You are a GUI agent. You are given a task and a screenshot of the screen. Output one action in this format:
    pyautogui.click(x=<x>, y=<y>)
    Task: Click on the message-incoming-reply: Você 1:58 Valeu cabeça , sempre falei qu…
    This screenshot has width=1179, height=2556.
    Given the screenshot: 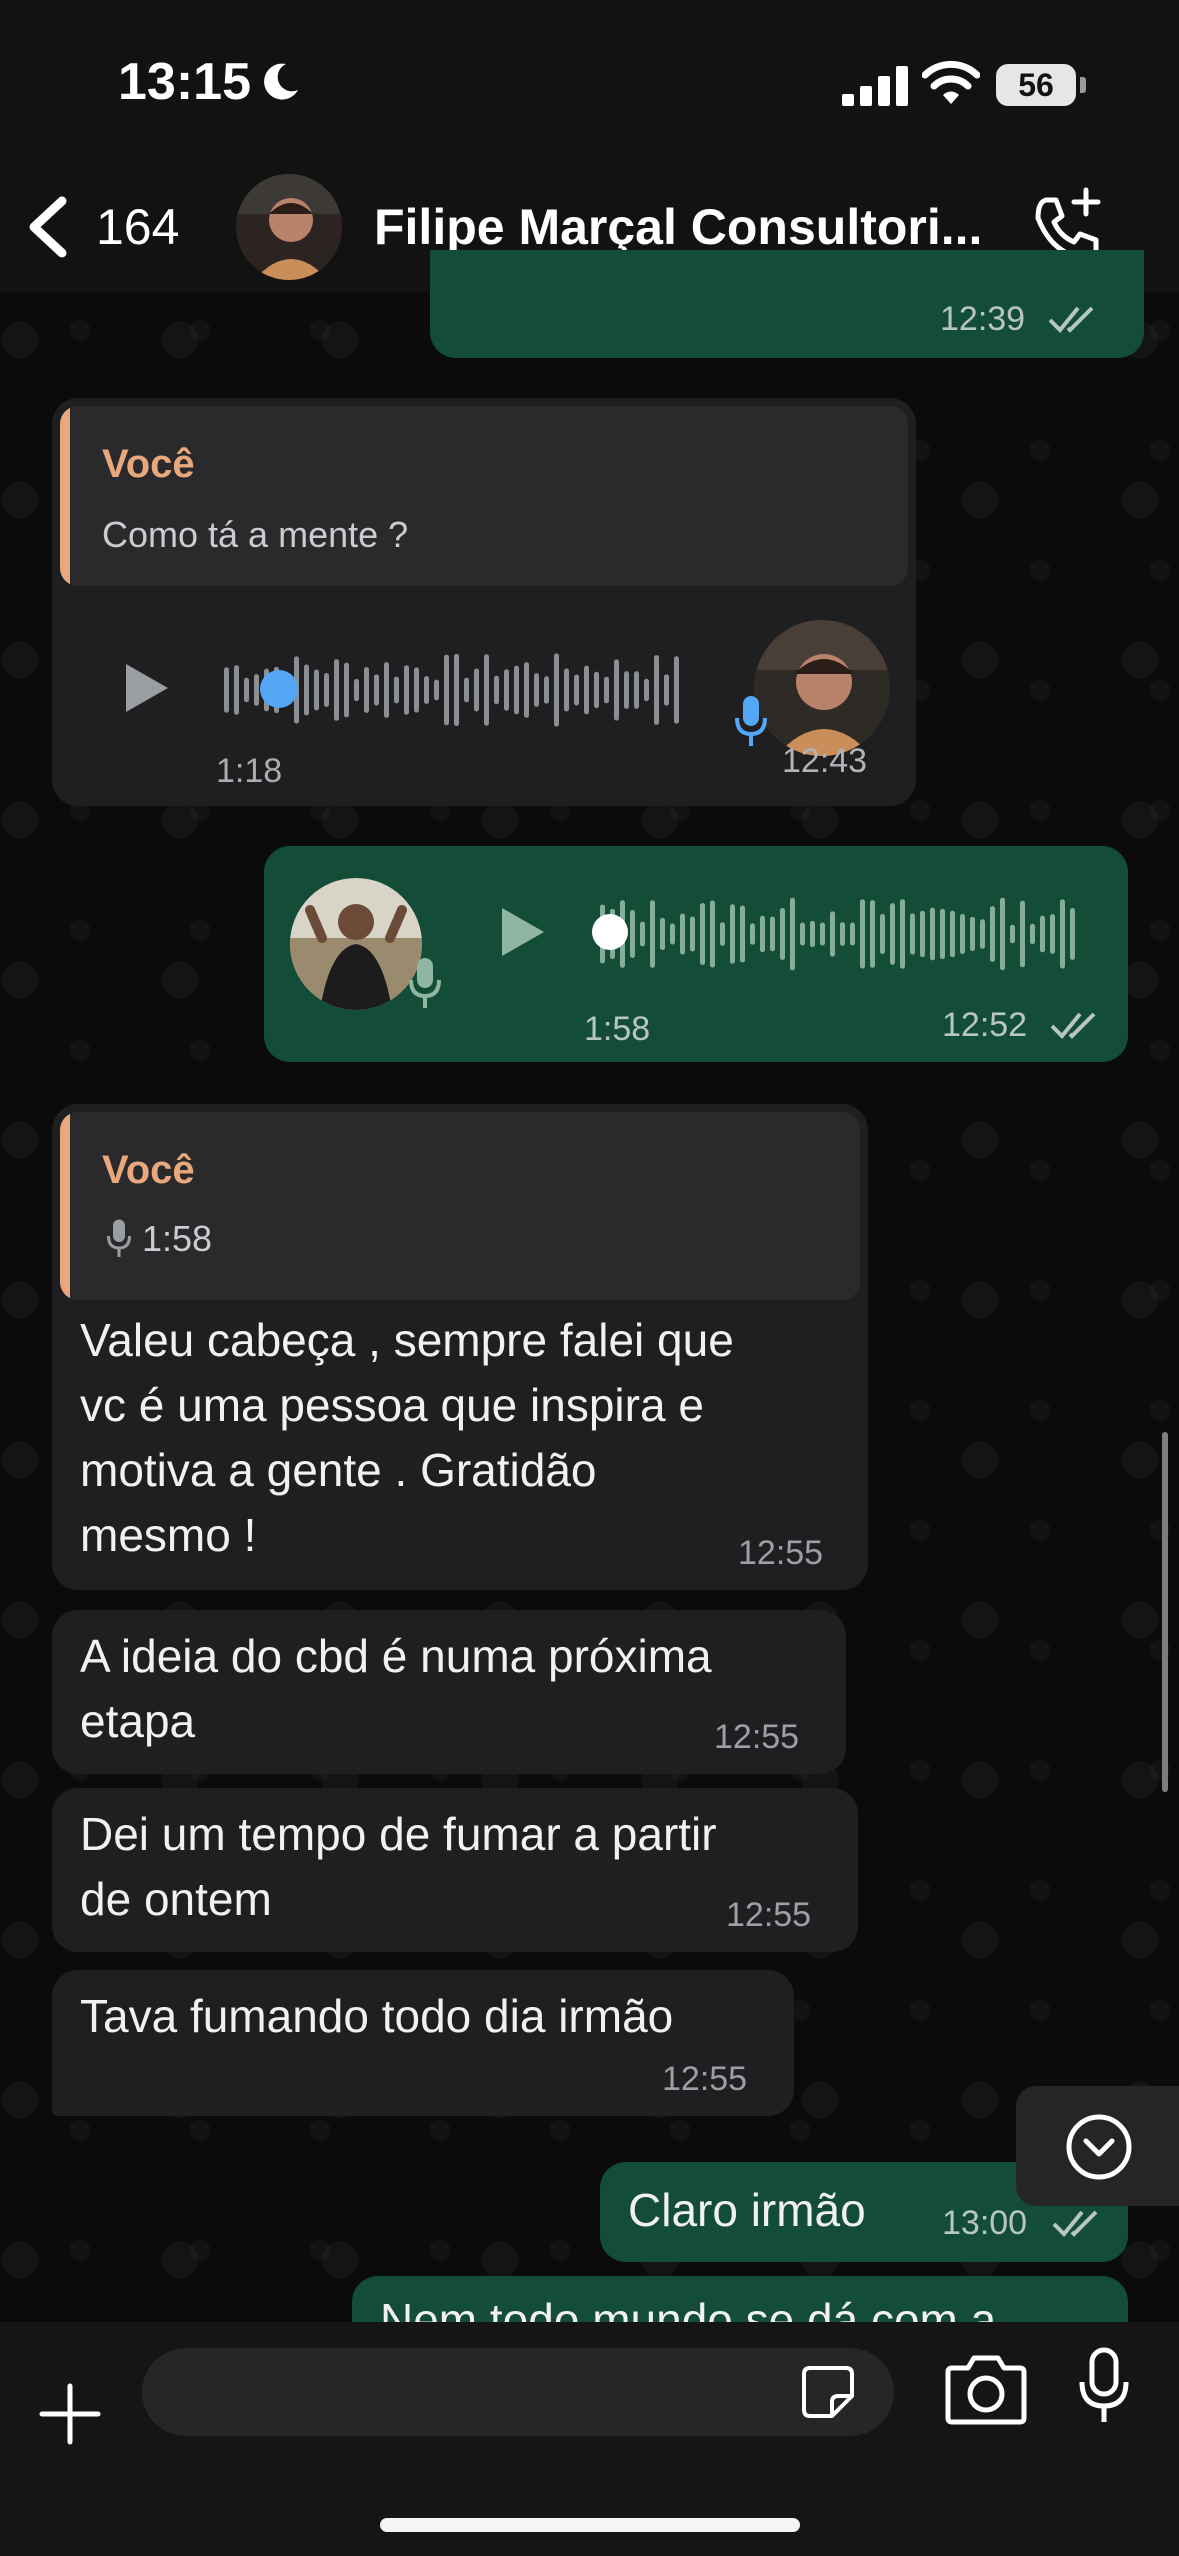 What is the action you would take?
    pyautogui.click(x=460, y=1347)
    